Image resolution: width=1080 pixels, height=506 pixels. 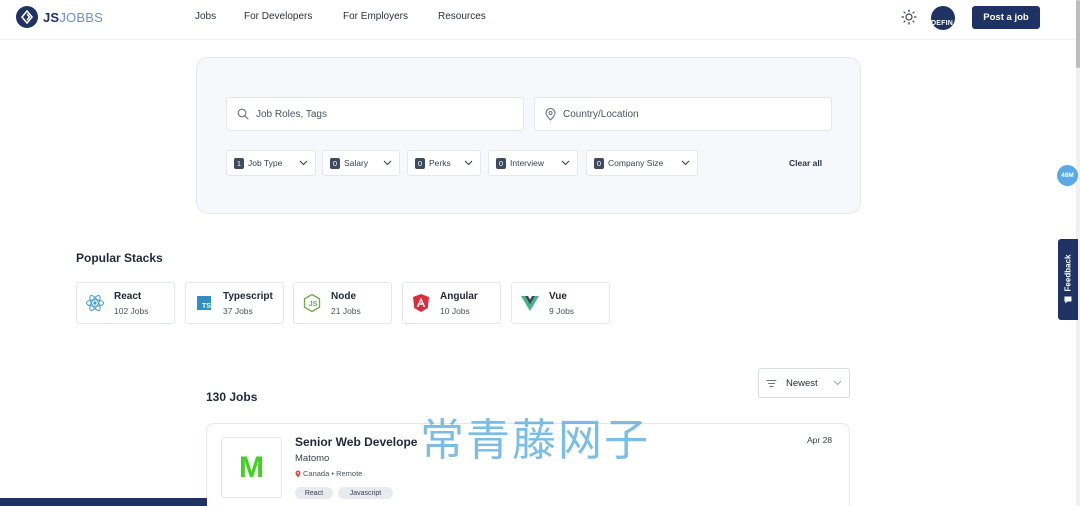 I want to click on filter-count: 1, so click(x=239, y=163).